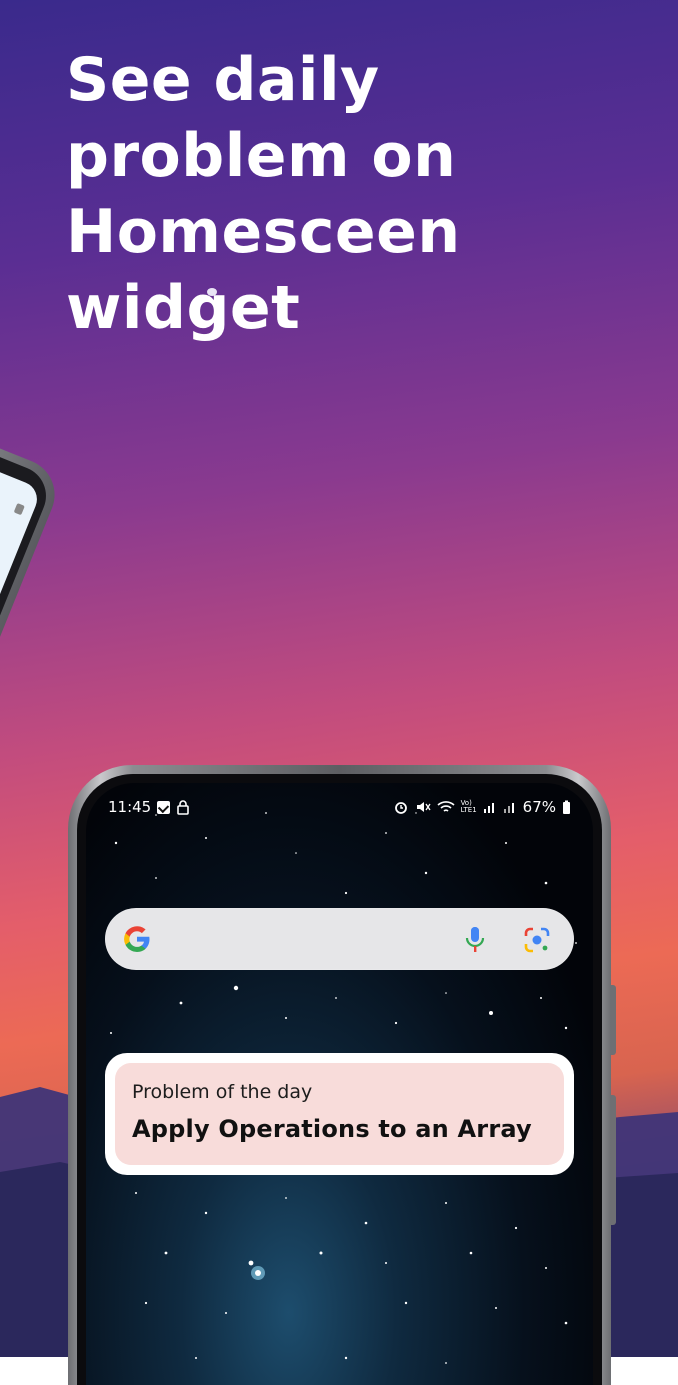 This screenshot has height=1385, width=678. Describe the element at coordinates (423, 807) in the screenshot. I see `mute-icon` at that location.